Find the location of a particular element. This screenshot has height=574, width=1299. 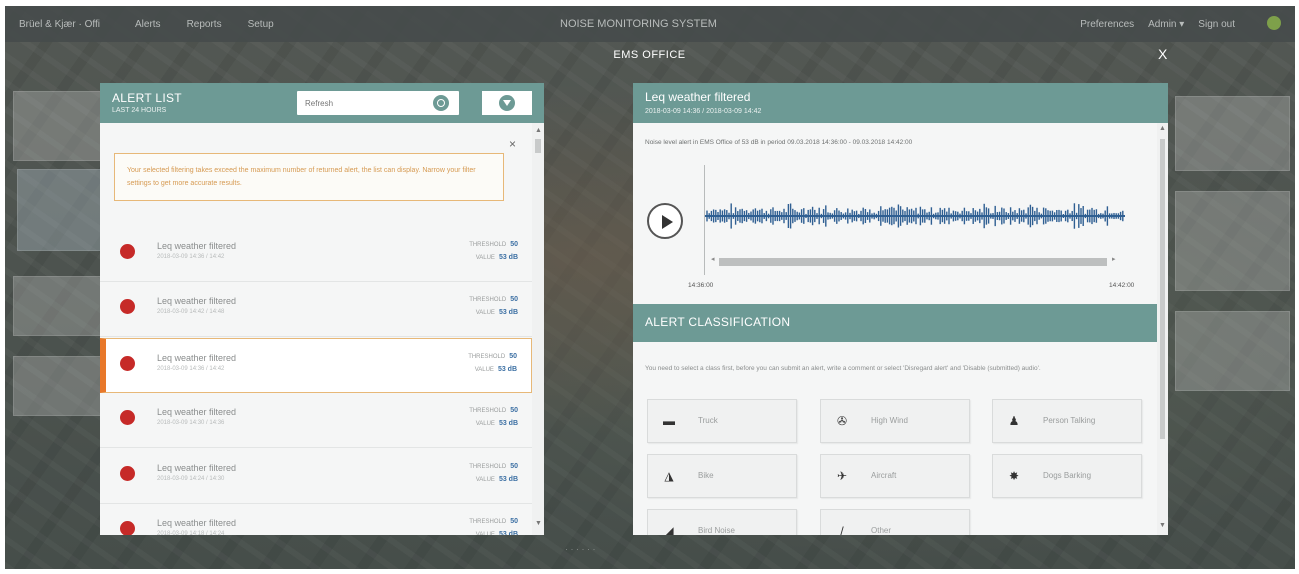

aircraft-icon: ✈ is located at coordinates (842, 476).